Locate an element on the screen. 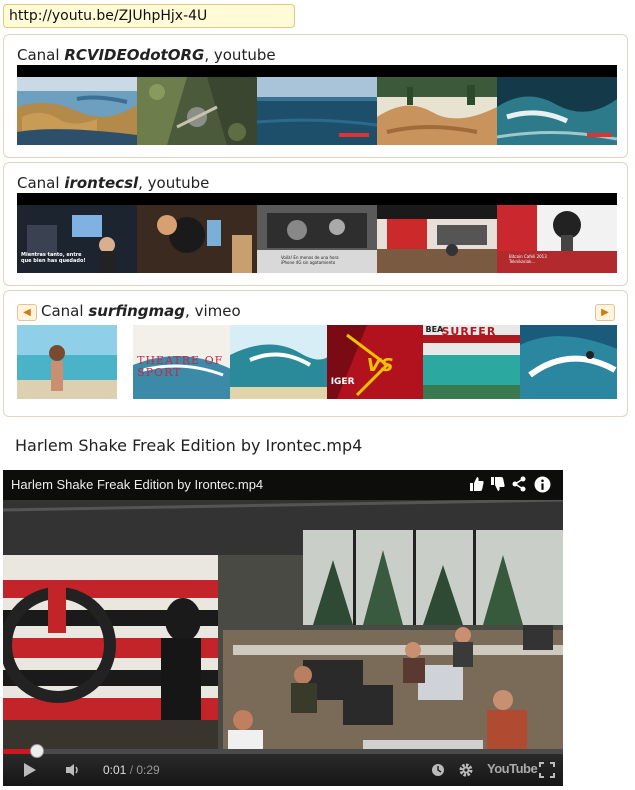 This screenshot has width=635, height=790. video-thumbnail: VS IGER is located at coordinates (375, 362).